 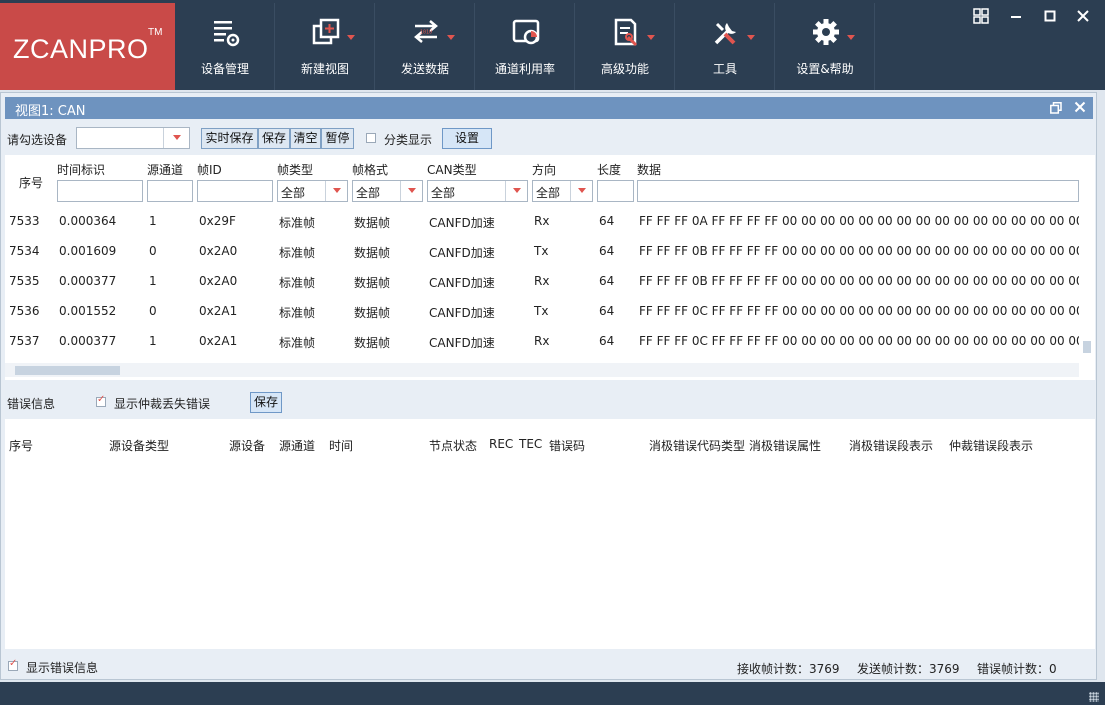 I want to click on vertical-scrollbar-thumb, so click(x=1087, y=347).